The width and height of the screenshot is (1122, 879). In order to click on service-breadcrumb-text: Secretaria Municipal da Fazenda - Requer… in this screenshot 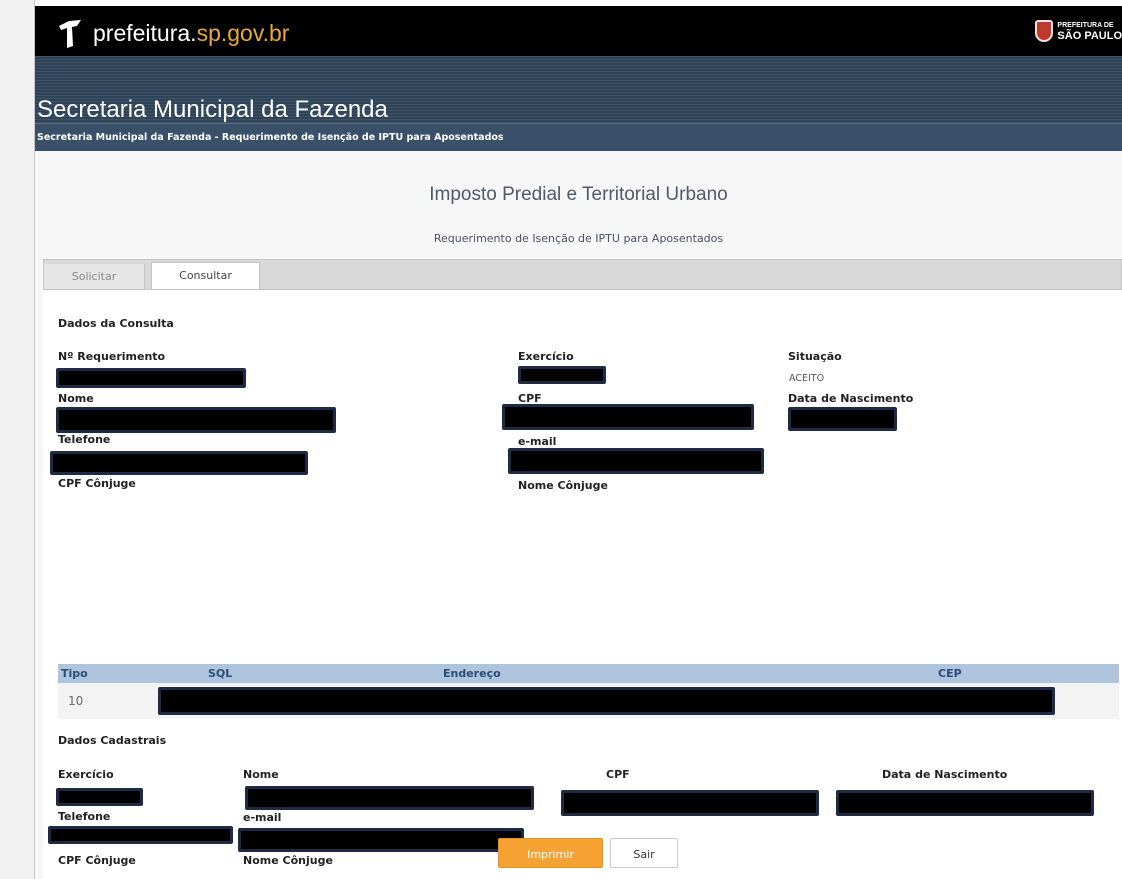, I will do `click(270, 137)`.